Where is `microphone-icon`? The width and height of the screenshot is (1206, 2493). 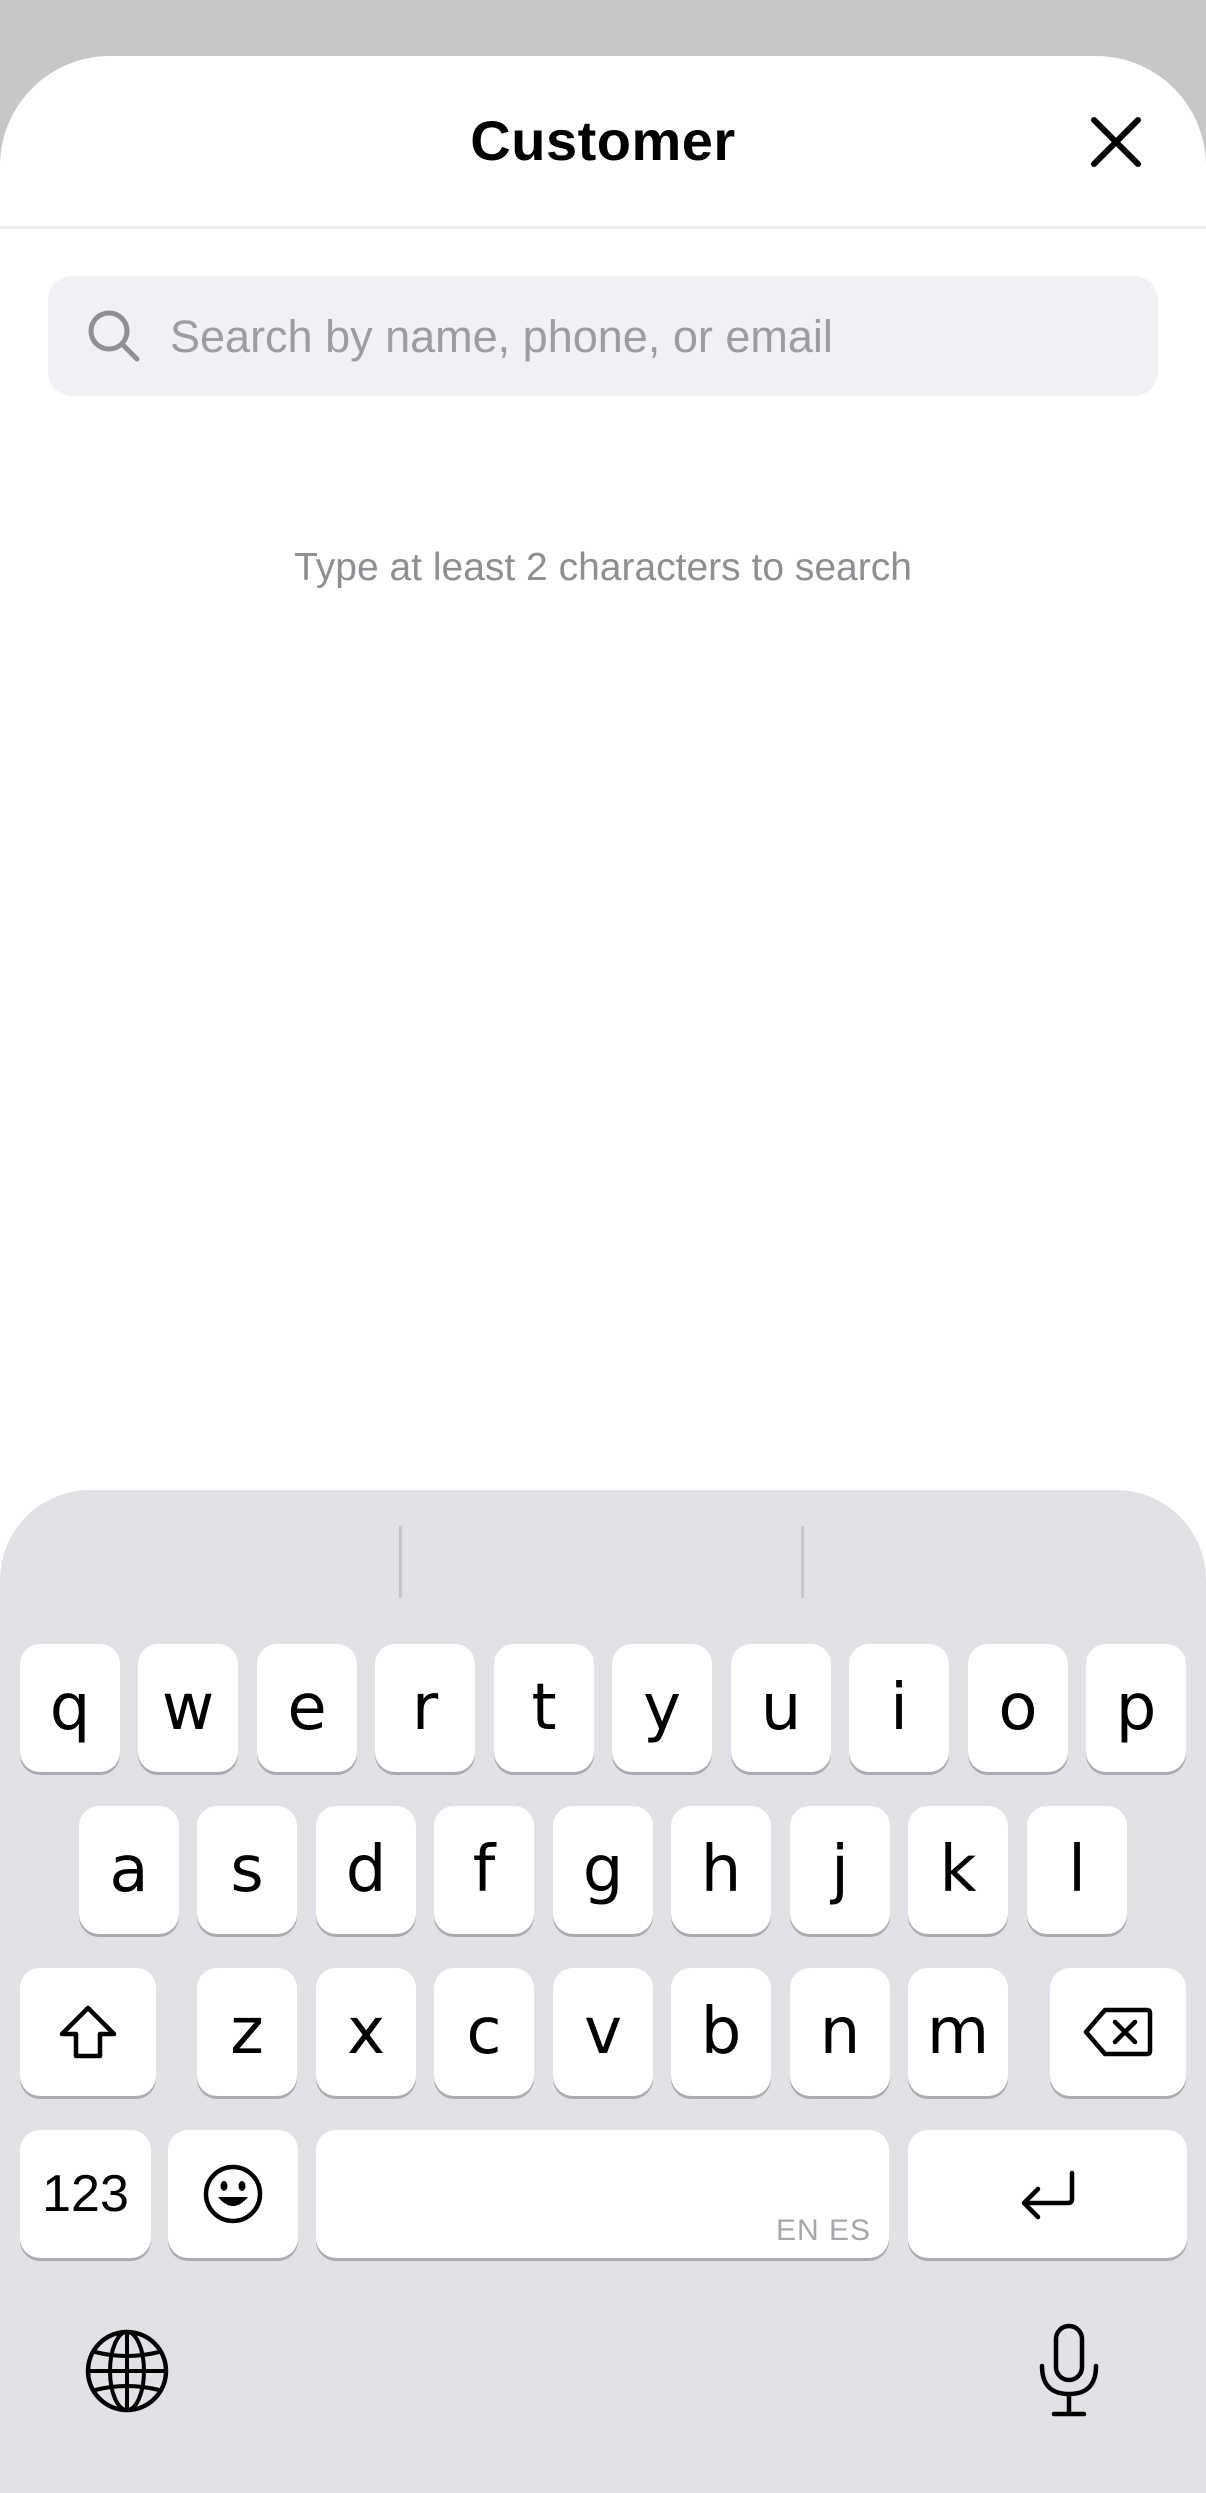
microphone-icon is located at coordinates (1069, 2370).